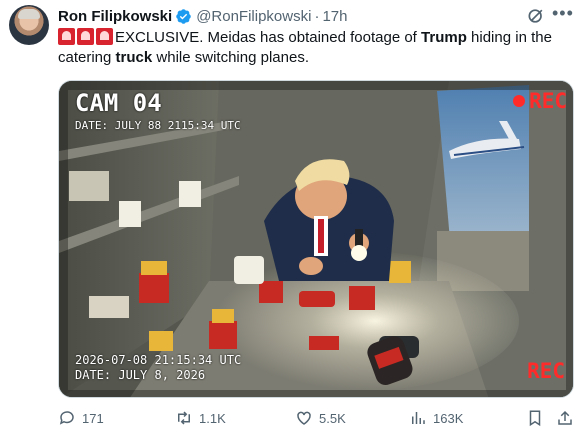 This screenshot has width=582, height=434. Describe the element at coordinates (29, 25) in the screenshot. I see `avatar` at that location.